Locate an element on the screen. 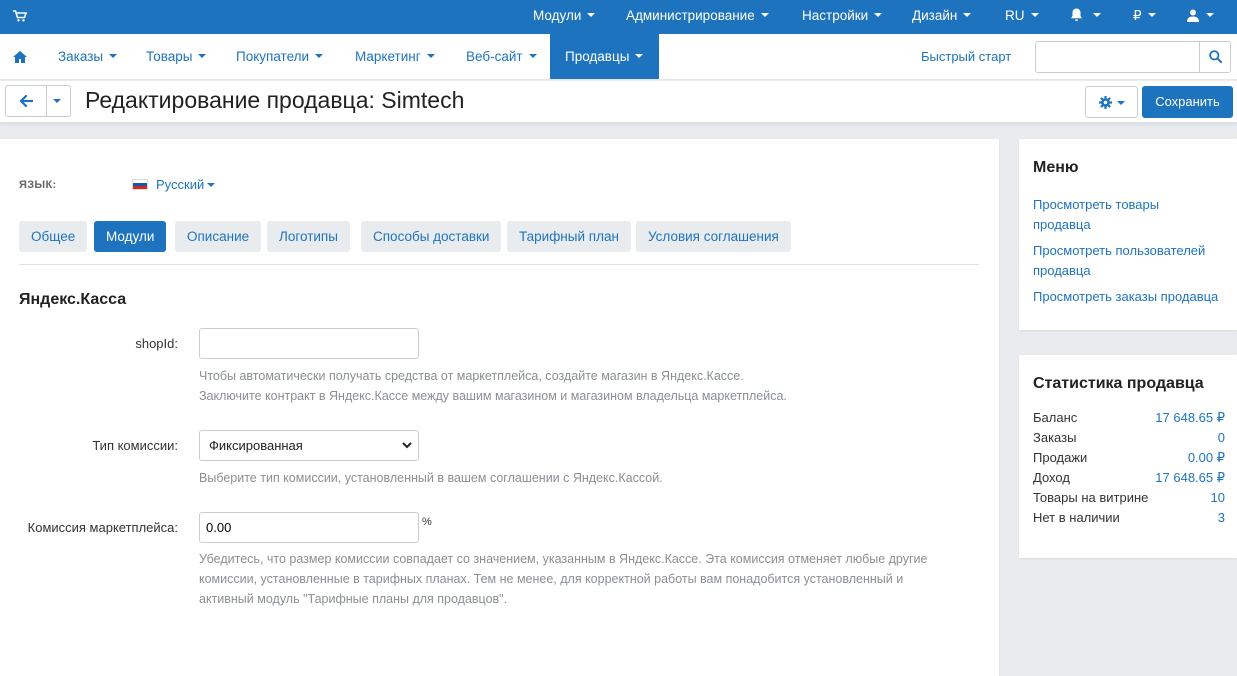  nav-item-customers: Покупатели is located at coordinates (280, 56).